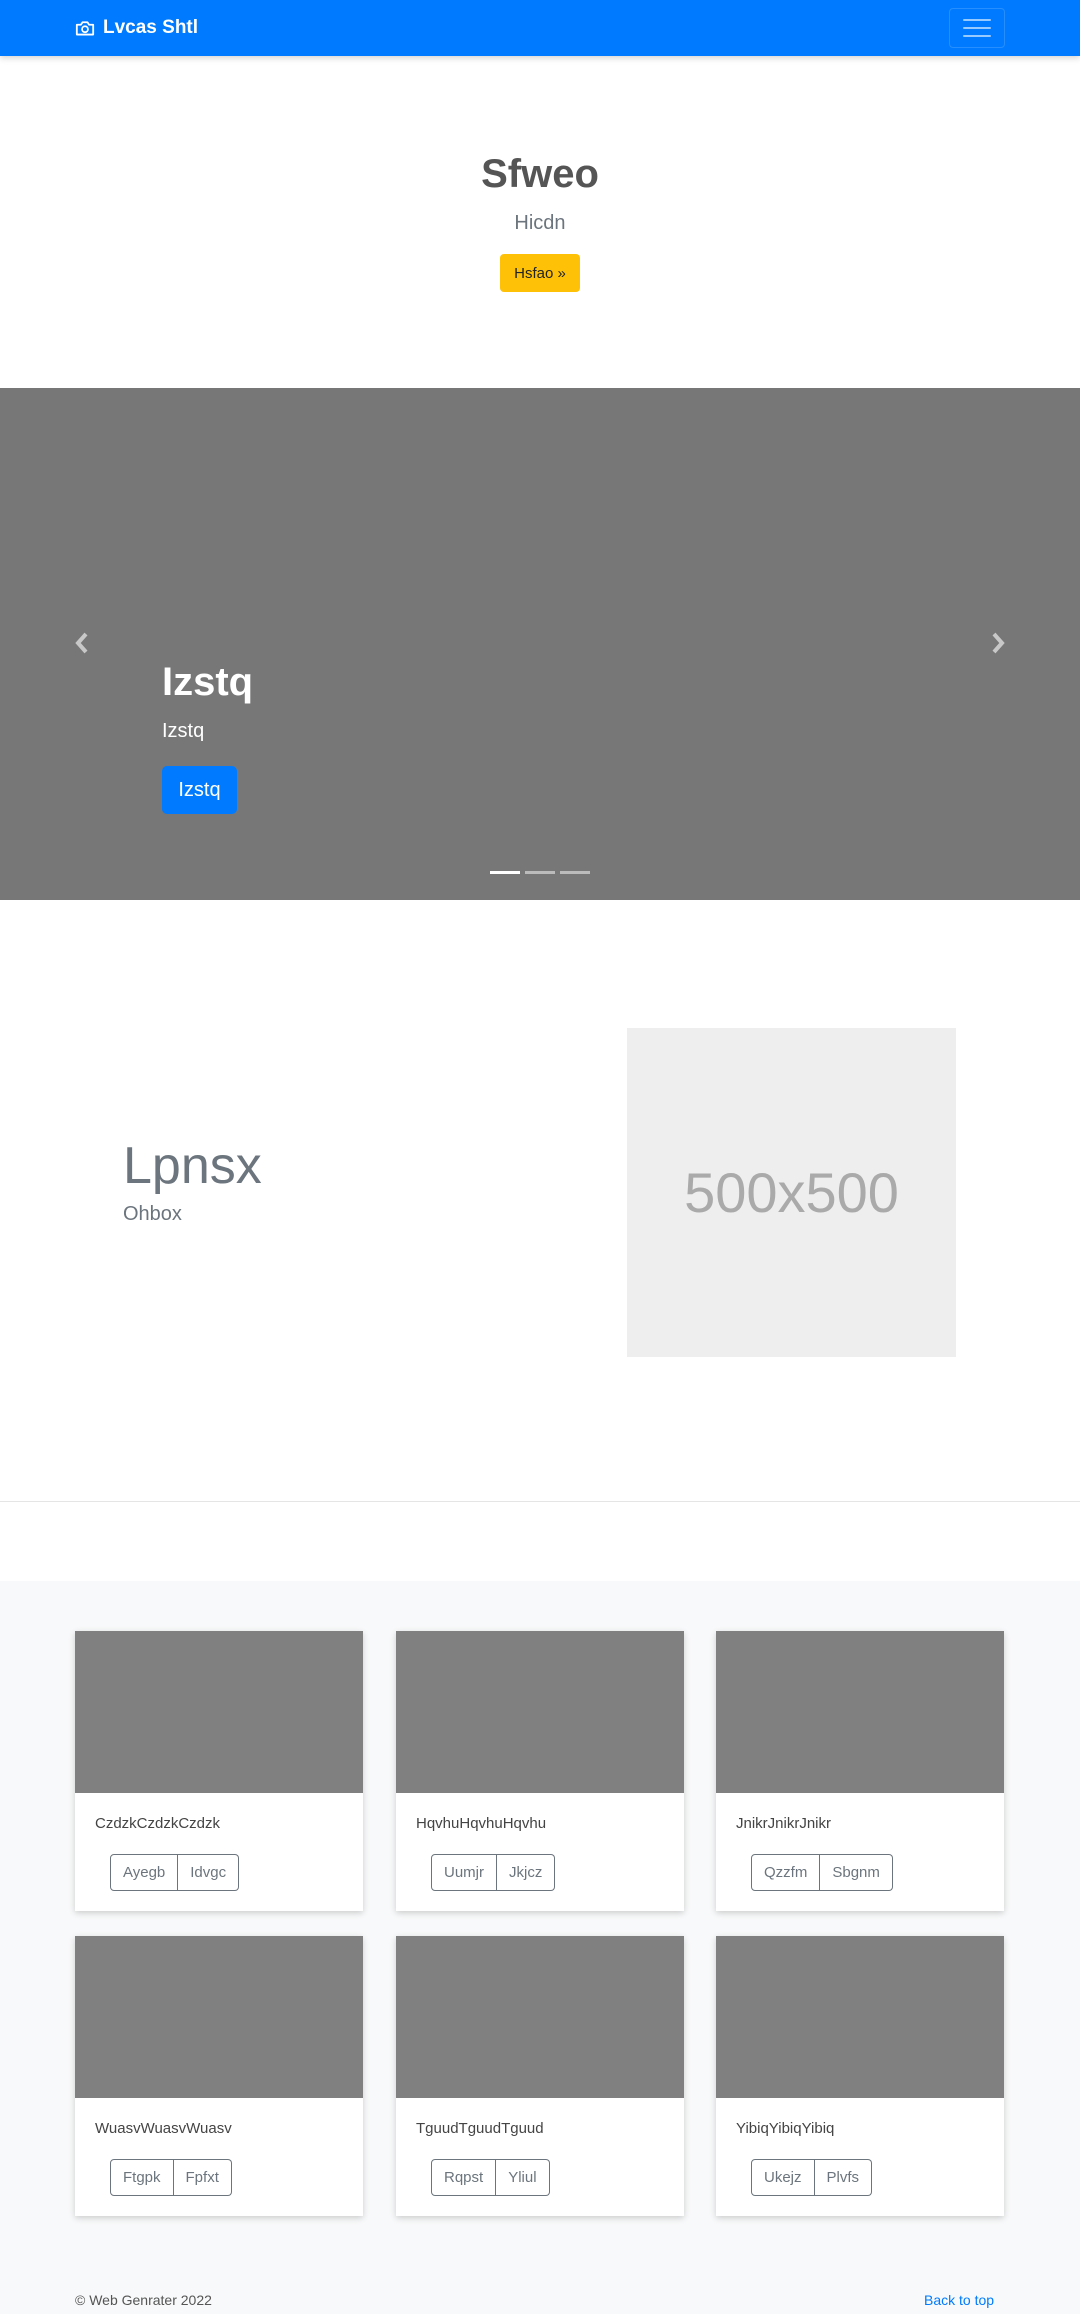 Image resolution: width=1080 pixels, height=2314 pixels. Describe the element at coordinates (144, 1872) in the screenshot. I see `card-button: Ayegb` at that location.